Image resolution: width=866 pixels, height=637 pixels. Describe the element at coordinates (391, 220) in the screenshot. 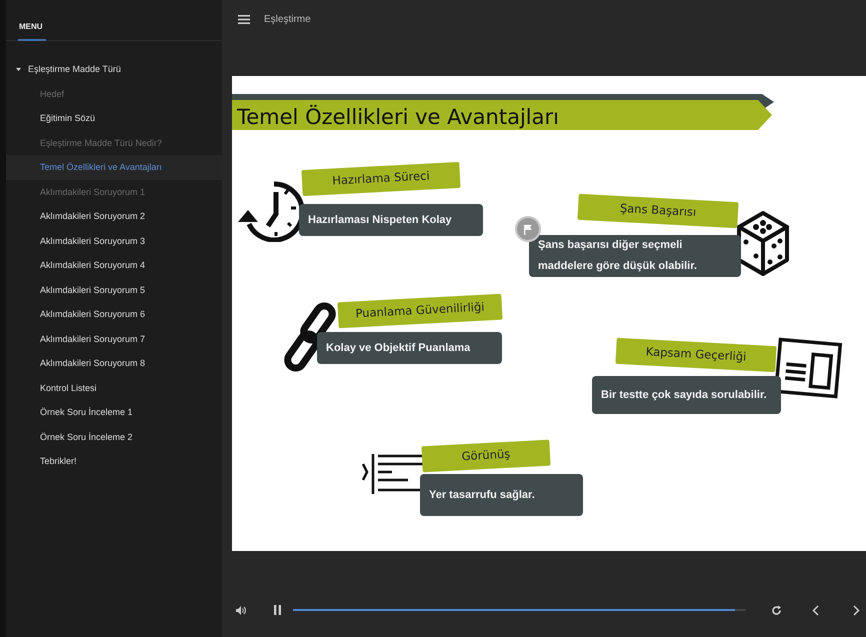

I see `feature-description: Hazırlaması Nispeten Kolay` at that location.